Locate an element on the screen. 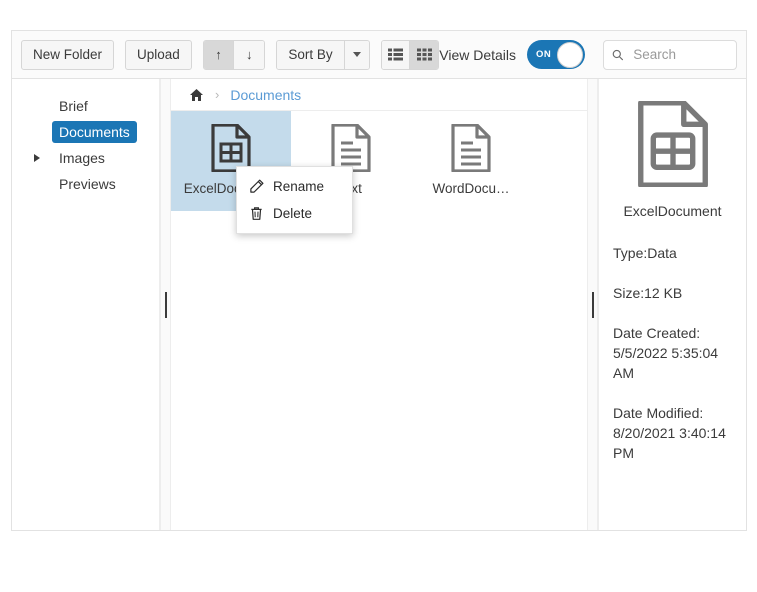 The height and width of the screenshot is (592, 757). search-icon is located at coordinates (617, 54).